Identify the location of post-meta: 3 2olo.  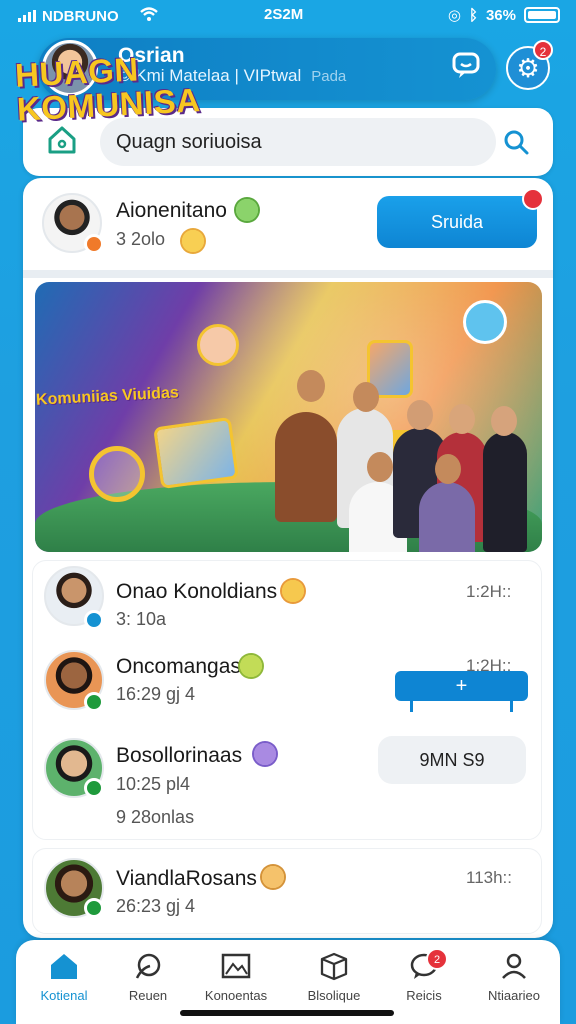
(141, 239).